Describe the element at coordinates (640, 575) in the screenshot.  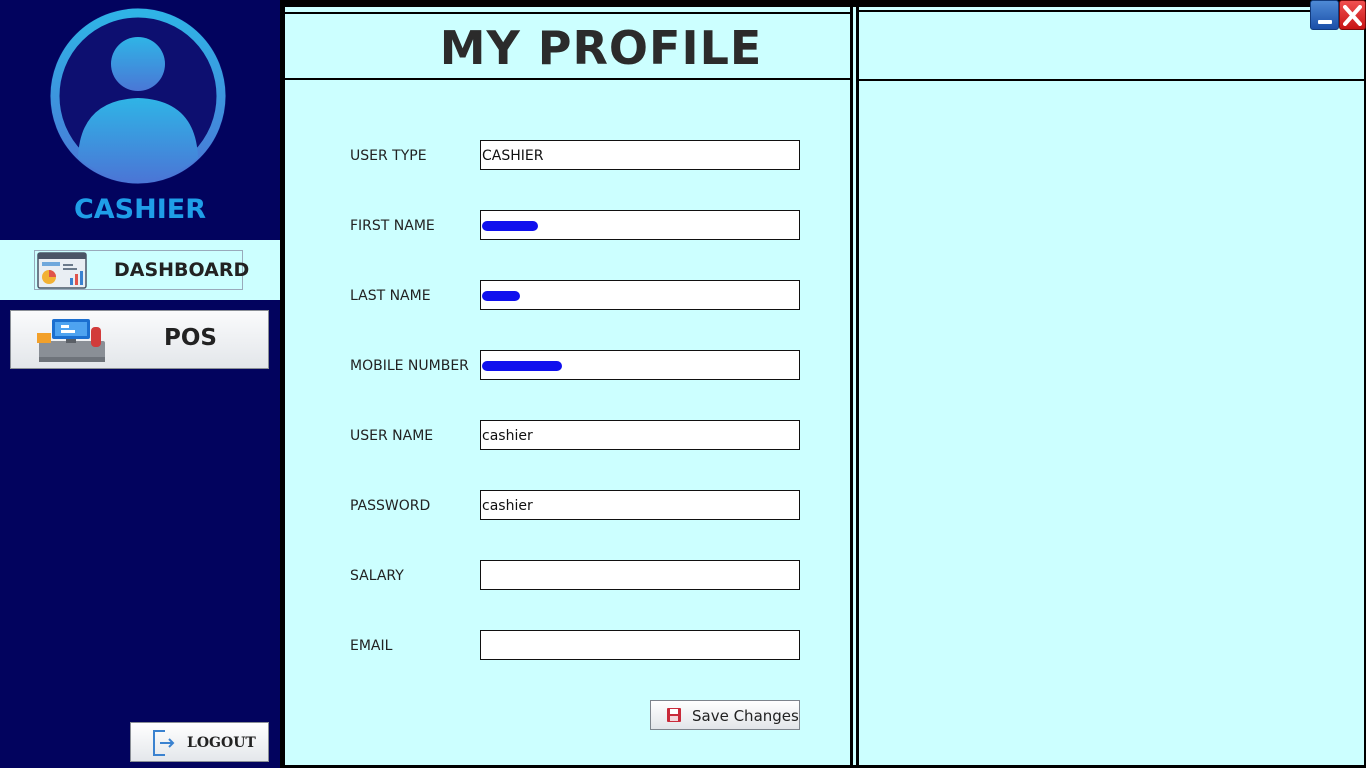
I see `salary-field` at that location.